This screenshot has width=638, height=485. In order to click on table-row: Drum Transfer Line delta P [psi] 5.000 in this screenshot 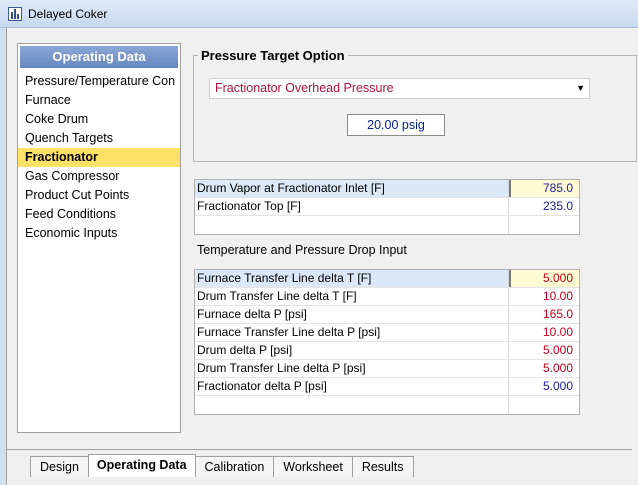, I will do `click(387, 369)`.